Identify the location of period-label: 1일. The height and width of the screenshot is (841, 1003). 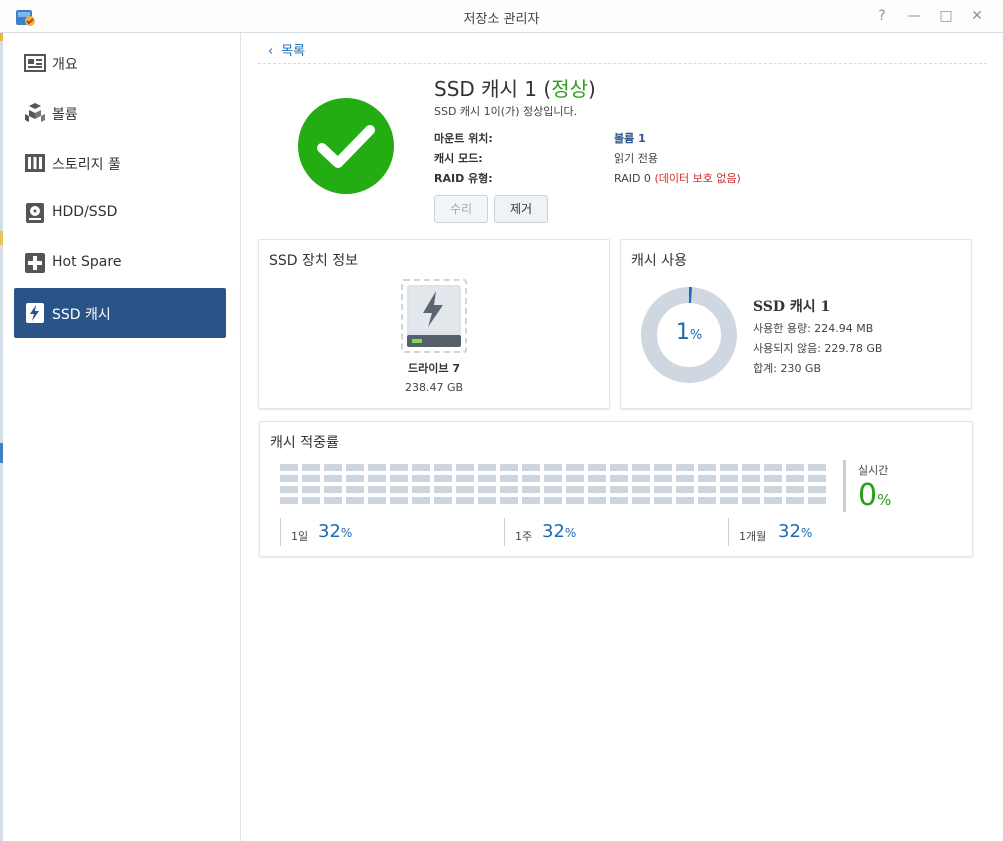
(300, 536).